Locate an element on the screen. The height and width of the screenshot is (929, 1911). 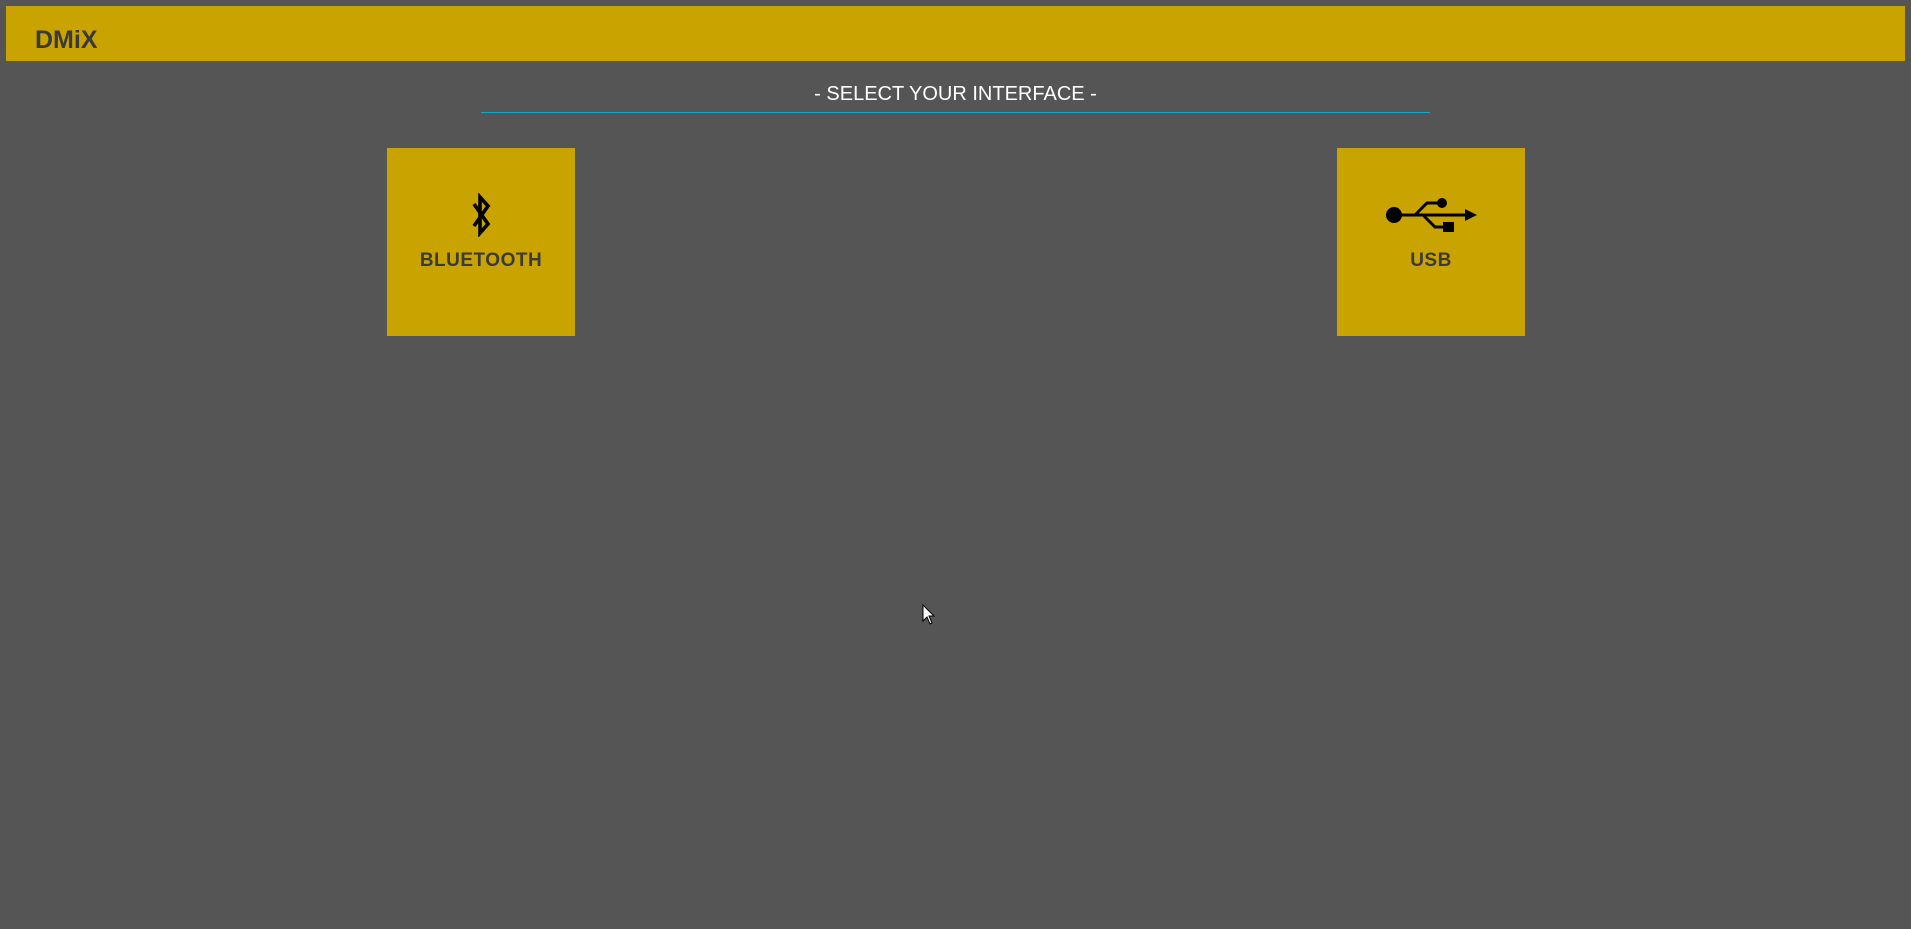
mouse-cursor-icon is located at coordinates (929, 614).